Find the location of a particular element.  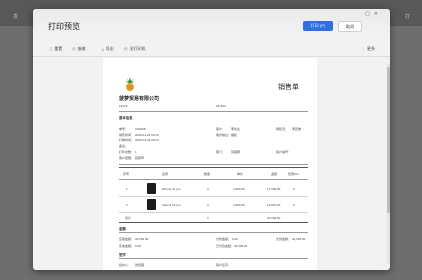

dialog-title: 打印预览 is located at coordinates (64, 26).